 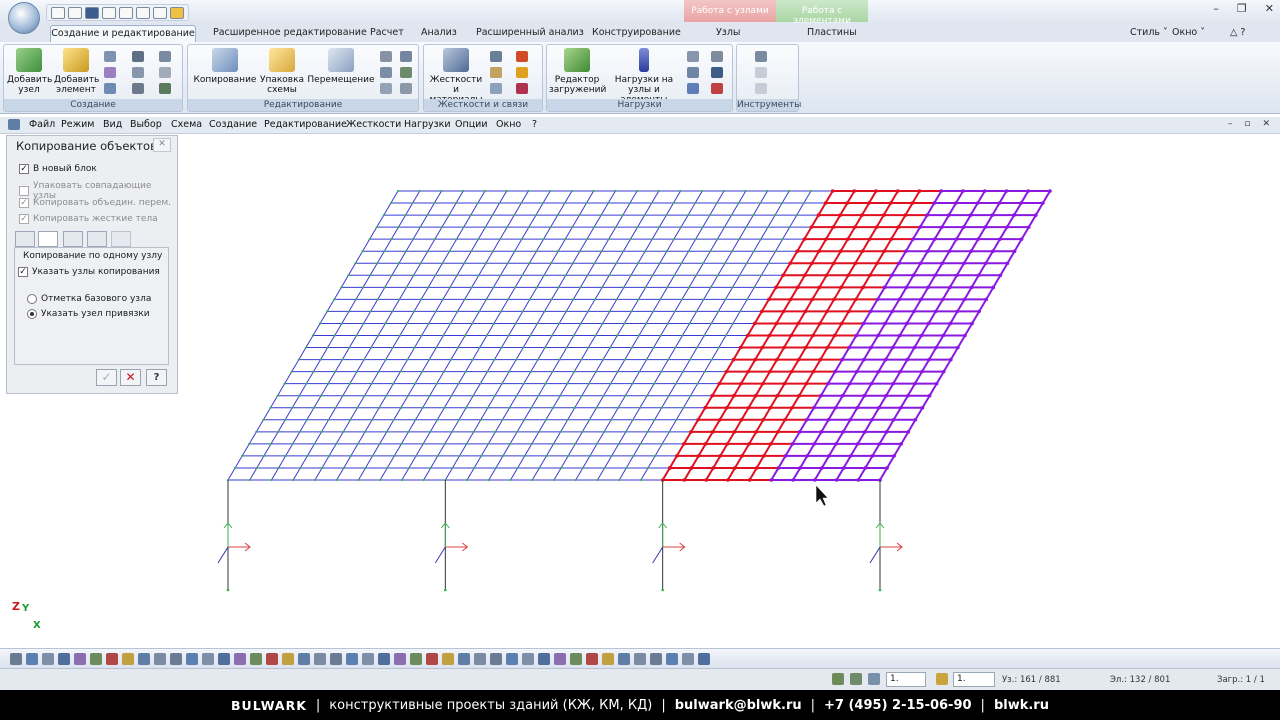 What do you see at coordinates (110, 72) in the screenshot?
I see `create-tool-2-icon` at bounding box center [110, 72].